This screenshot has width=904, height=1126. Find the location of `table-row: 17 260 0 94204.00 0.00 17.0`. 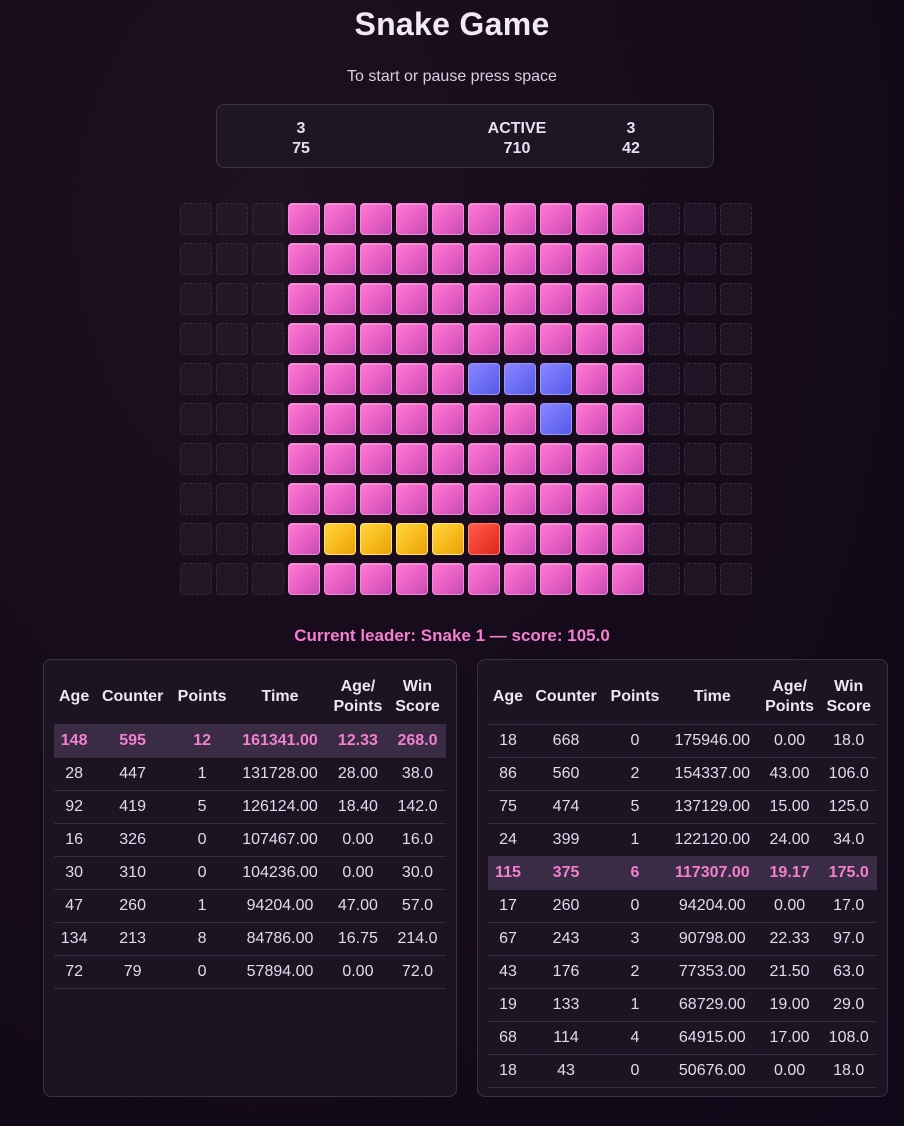

table-row: 17 260 0 94204.00 0.00 17.0 is located at coordinates (682, 906).